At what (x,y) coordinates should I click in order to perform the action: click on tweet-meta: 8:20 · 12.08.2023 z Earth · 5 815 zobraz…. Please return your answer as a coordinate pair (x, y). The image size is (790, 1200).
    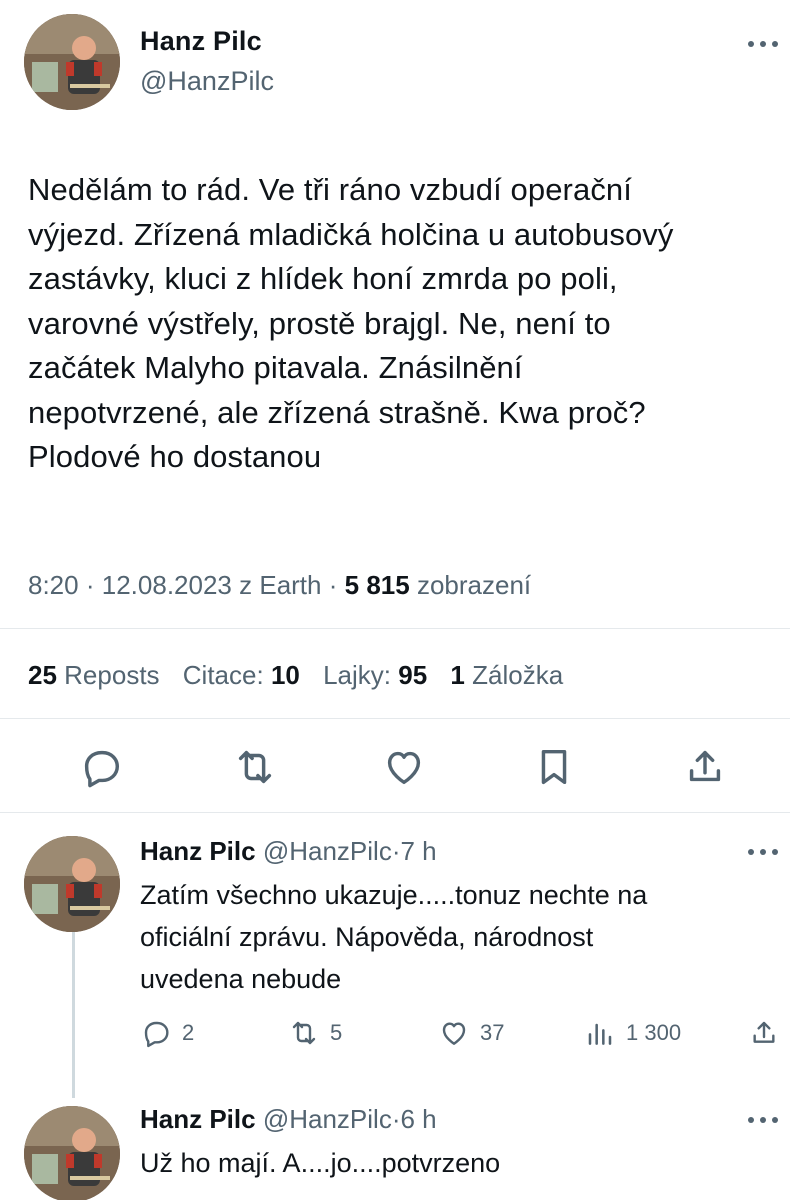
    Looking at the image, I should click on (279, 585).